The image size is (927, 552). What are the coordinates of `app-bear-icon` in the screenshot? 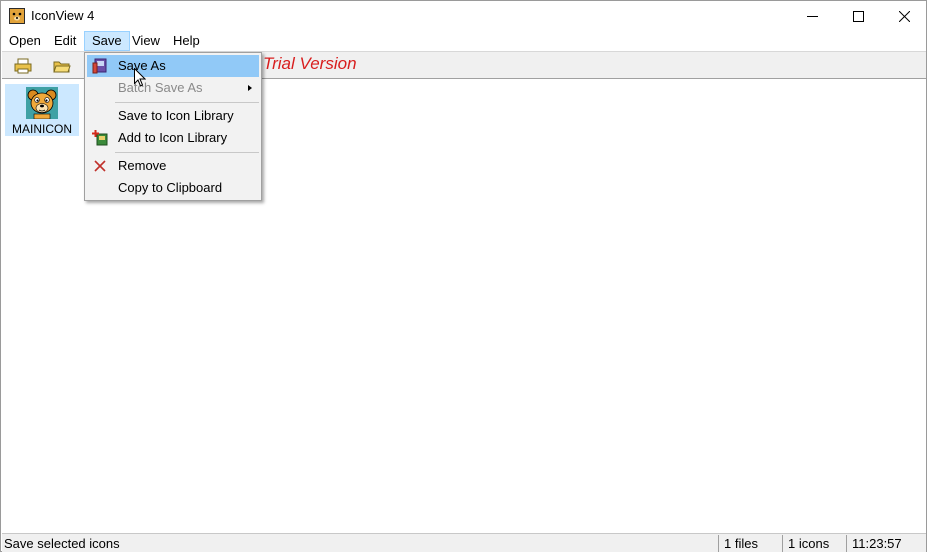 It's located at (17, 16).